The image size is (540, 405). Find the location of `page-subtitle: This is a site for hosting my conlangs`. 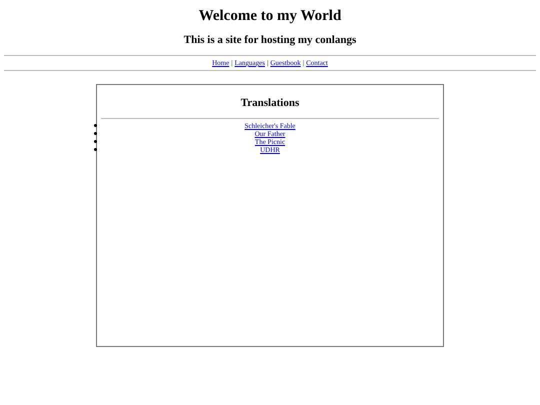

page-subtitle: This is a site for hosting my conlangs is located at coordinates (270, 40).